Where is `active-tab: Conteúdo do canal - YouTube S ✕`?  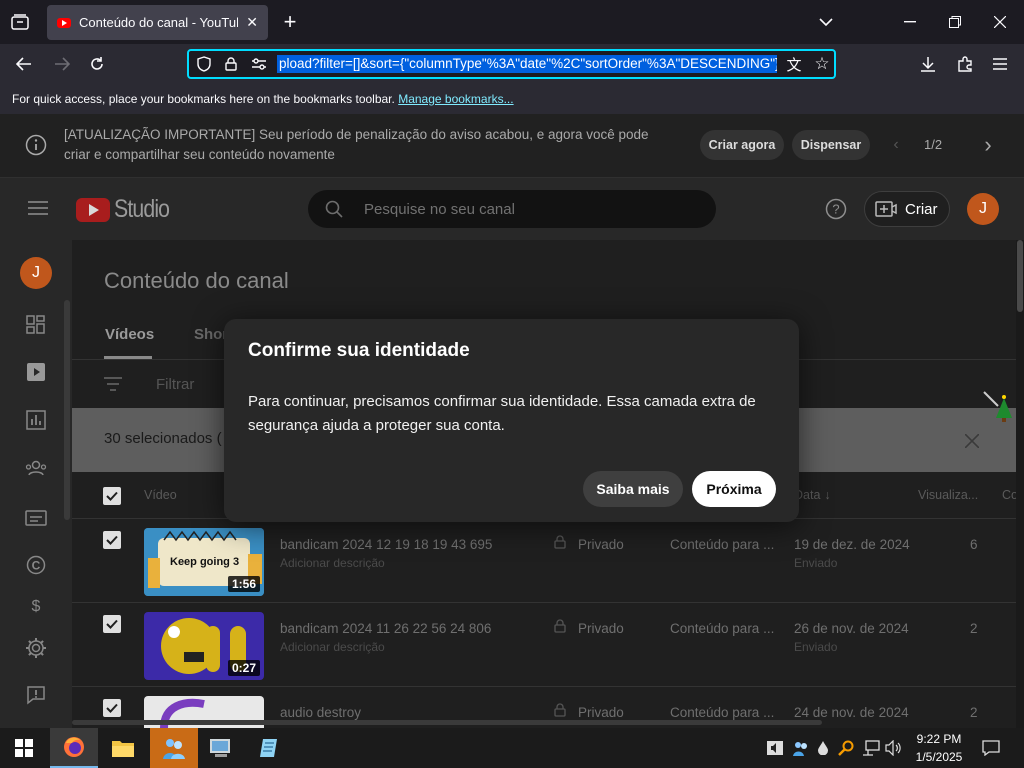
active-tab: Conteúdo do canal - YouTube S ✕ is located at coordinates (157, 22).